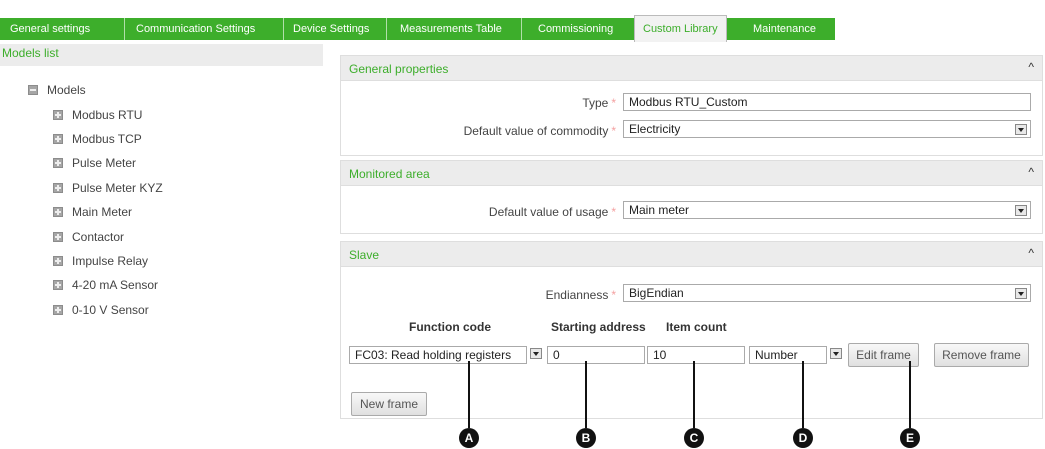  Describe the element at coordinates (595, 103) in the screenshot. I see `type-label-text: Type` at that location.